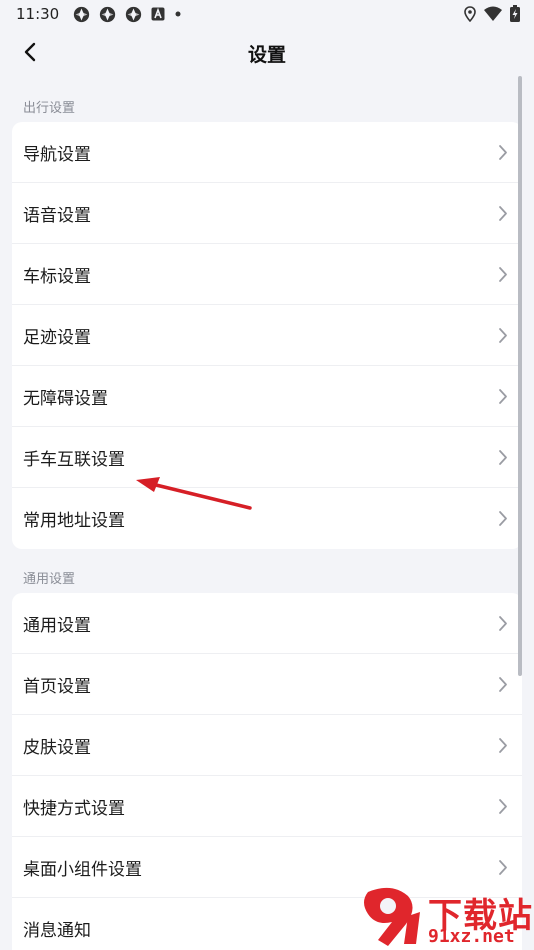 This screenshot has height=950, width=534. What do you see at coordinates (57, 215) in the screenshot?
I see `row-label: 语音设置` at bounding box center [57, 215].